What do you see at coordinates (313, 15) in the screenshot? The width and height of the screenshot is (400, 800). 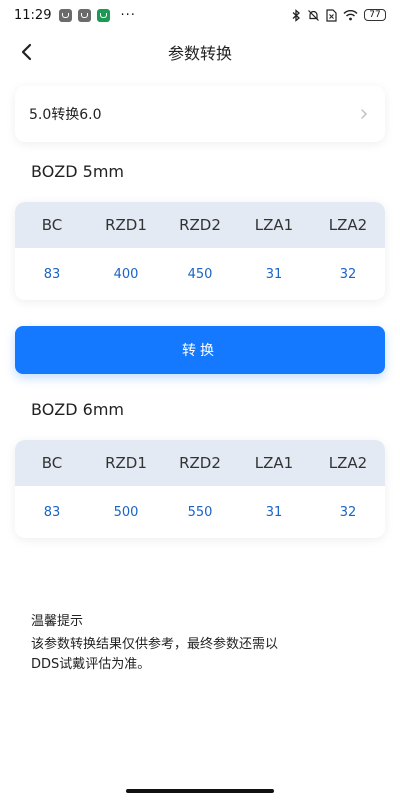 I see `mute-bell-icon` at bounding box center [313, 15].